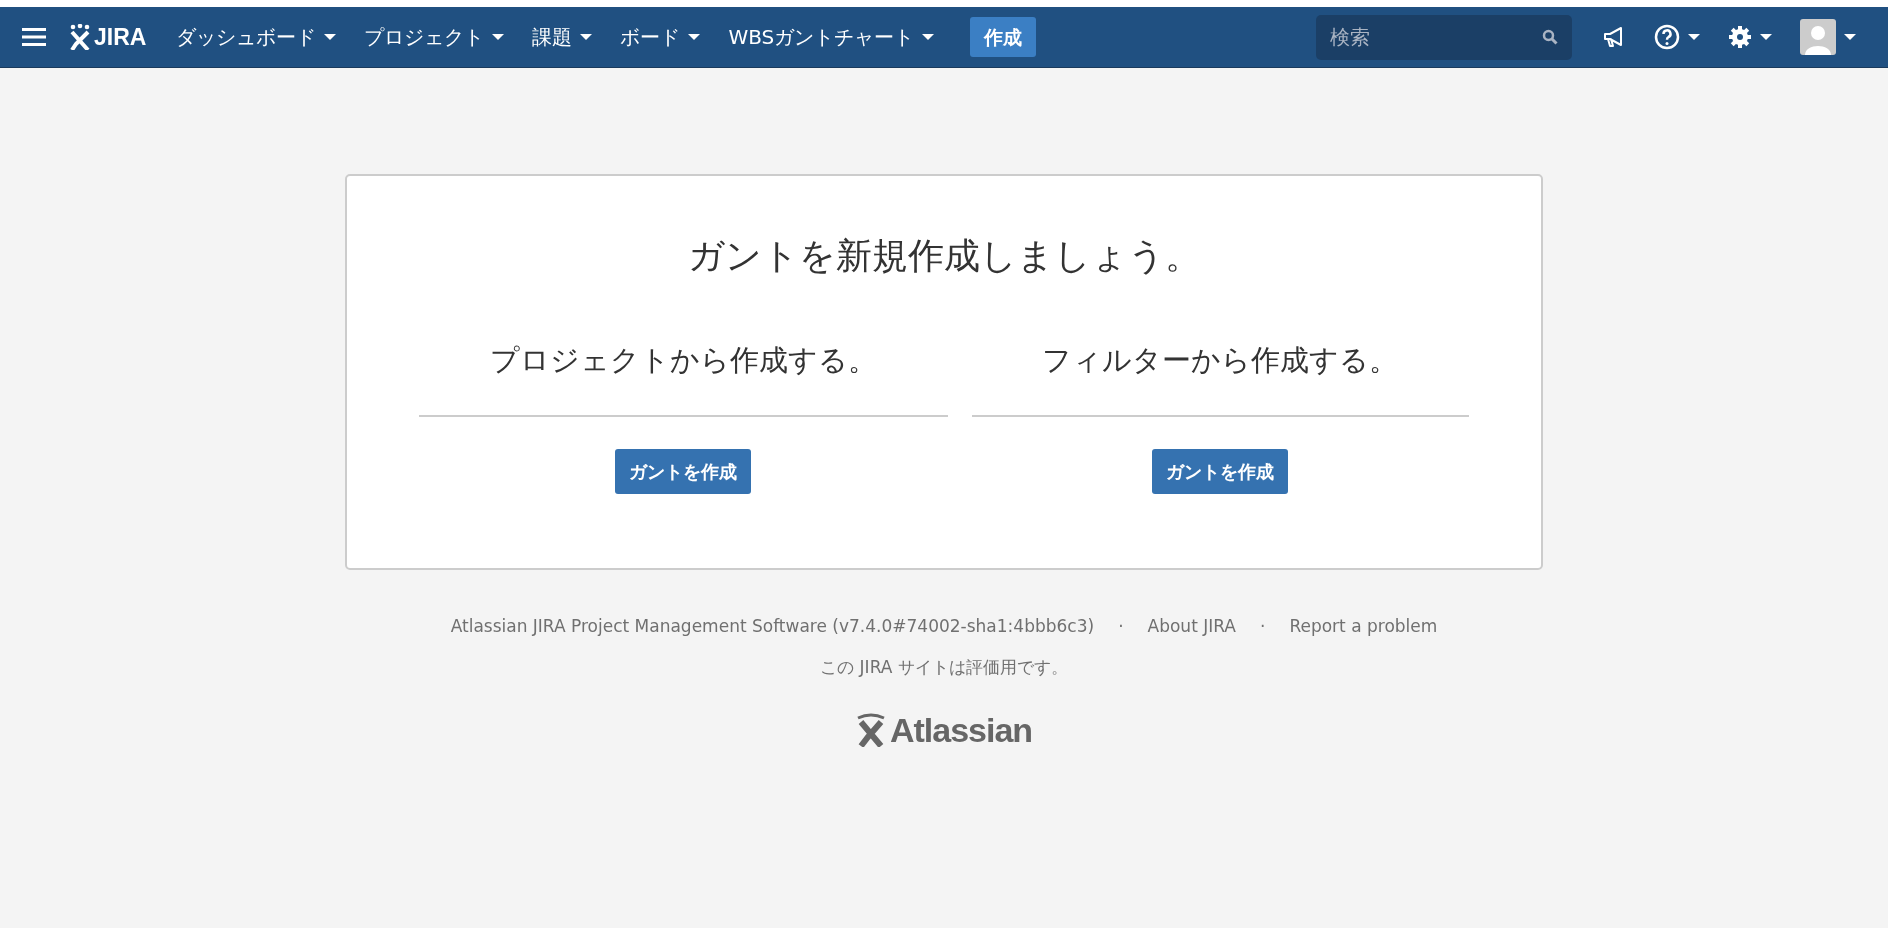 This screenshot has height=928, width=1888. Describe the element at coordinates (434, 37) in the screenshot. I see `nav-menu: プロジェクト` at that location.